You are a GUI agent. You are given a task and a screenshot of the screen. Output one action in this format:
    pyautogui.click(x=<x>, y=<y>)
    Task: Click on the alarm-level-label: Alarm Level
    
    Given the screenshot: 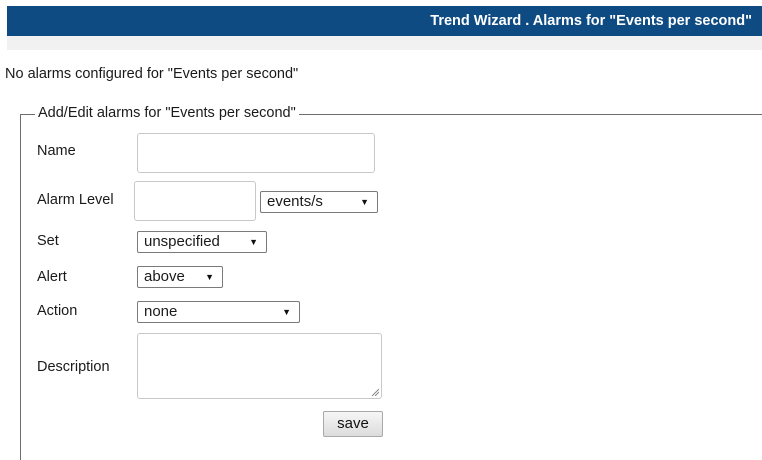 What is the action you would take?
    pyautogui.click(x=75, y=200)
    